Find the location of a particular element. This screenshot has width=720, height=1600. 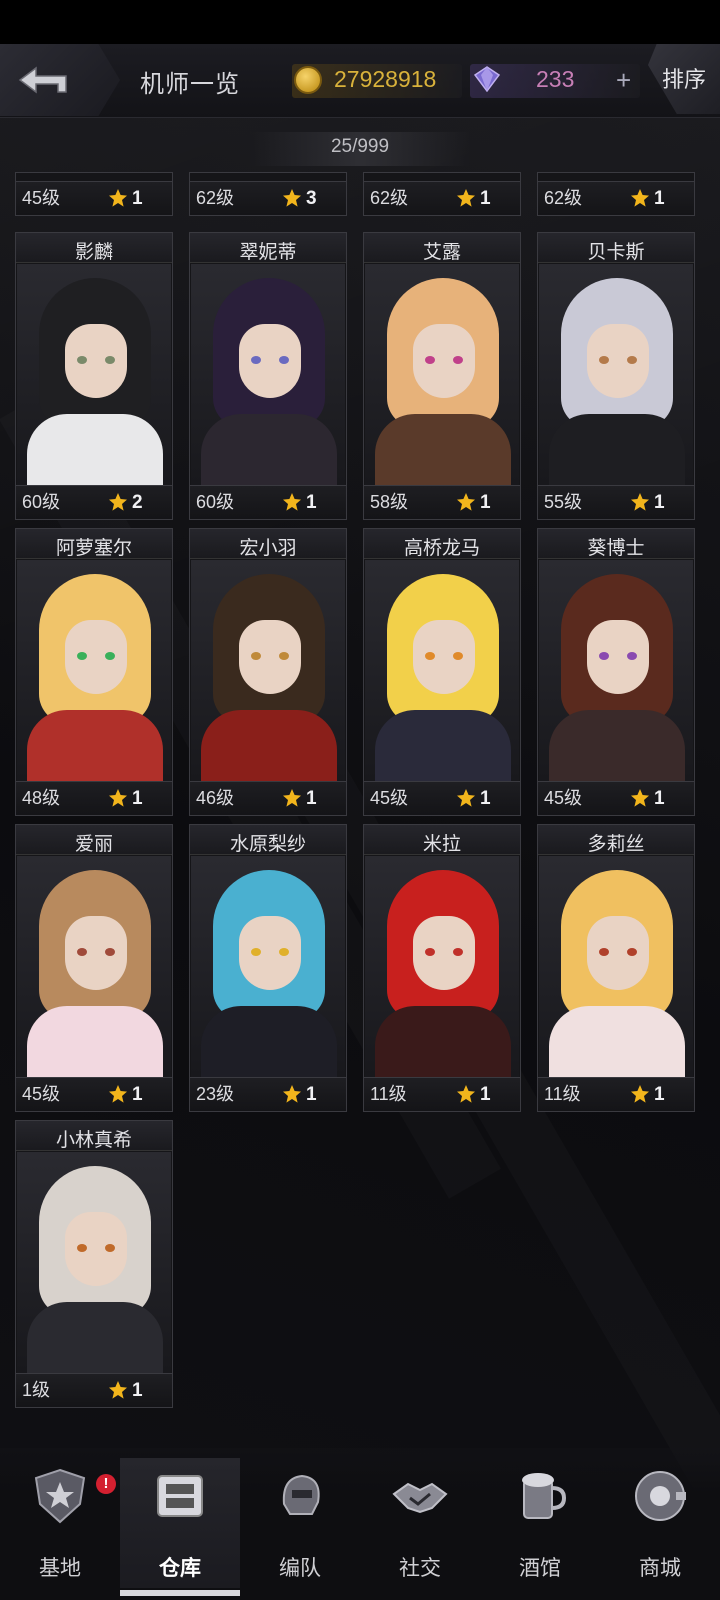

pilot-card: 爱丽 45级 1 is located at coordinates (94, 968).